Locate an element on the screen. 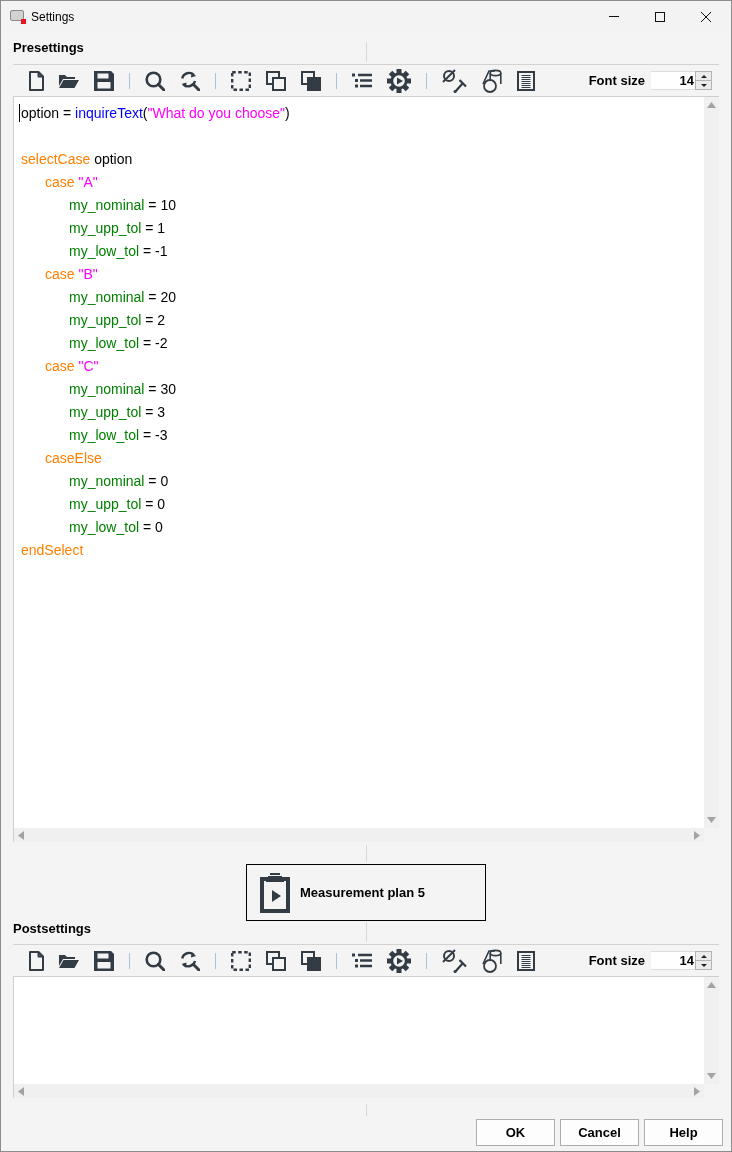 The width and height of the screenshot is (732, 1152). code-line: my_low_tol = -2 is located at coordinates (118, 343).